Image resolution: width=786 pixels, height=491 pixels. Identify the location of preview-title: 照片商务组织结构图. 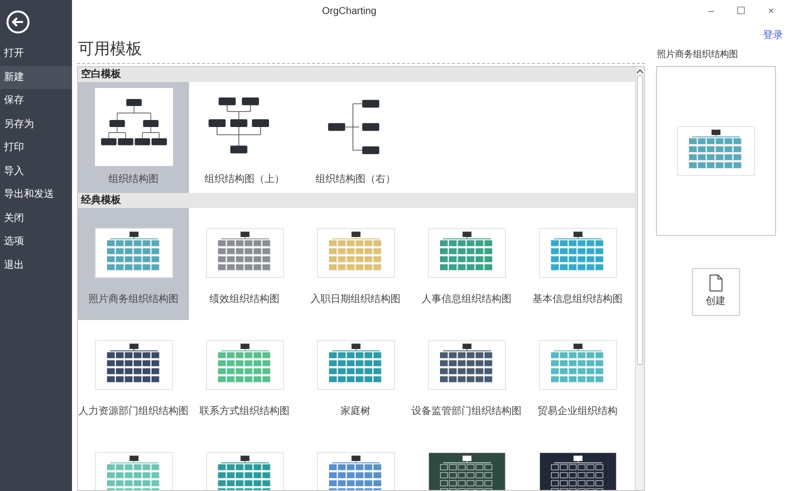
(697, 54).